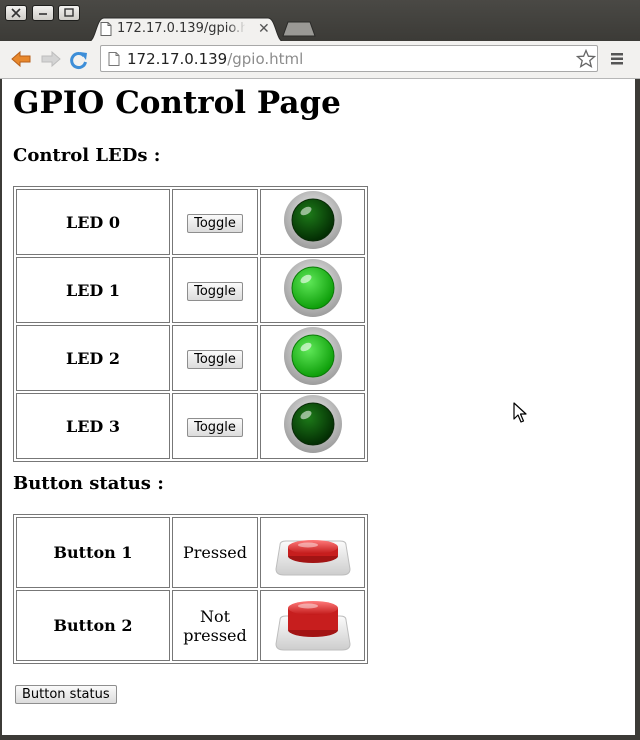 The width and height of the screenshot is (640, 740). Describe the element at coordinates (215, 552) in the screenshot. I see `button-status-text: Pressed` at that location.